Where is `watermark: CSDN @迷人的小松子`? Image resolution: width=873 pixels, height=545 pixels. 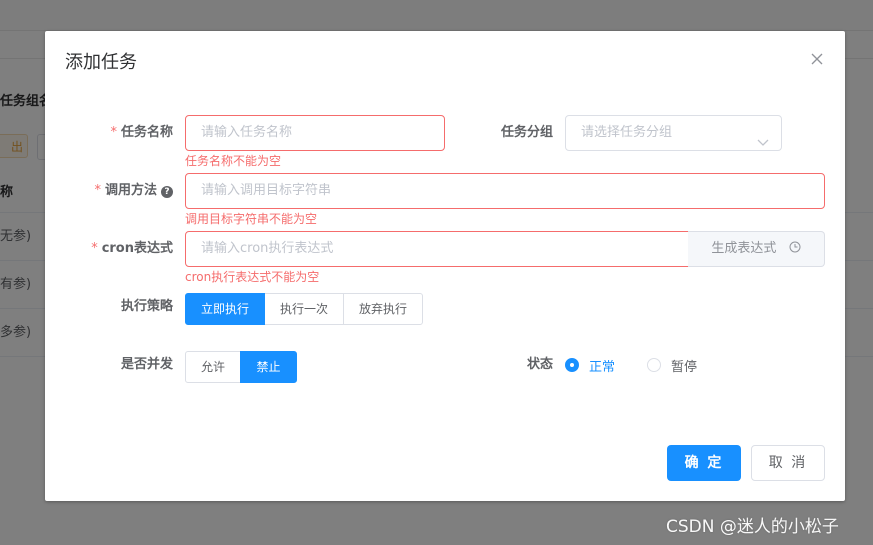 watermark: CSDN @迷人的小松子 is located at coordinates (752, 527).